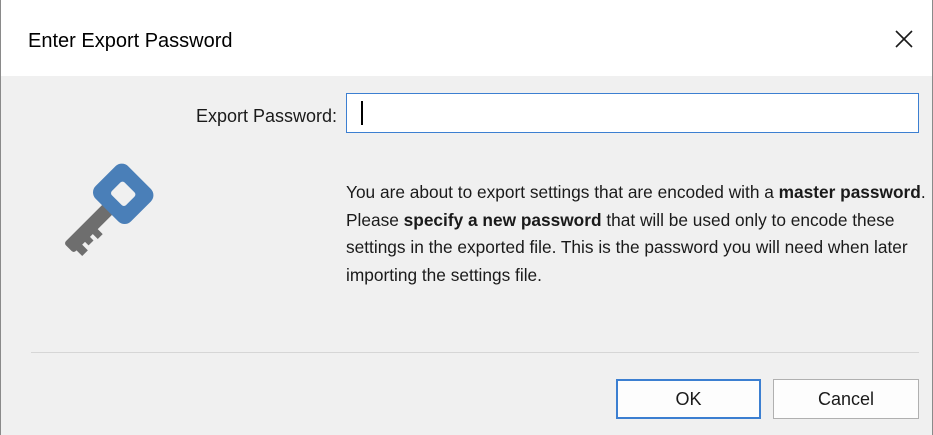 This screenshot has height=435, width=933. What do you see at coordinates (475, 352) in the screenshot?
I see `button-divider` at bounding box center [475, 352].